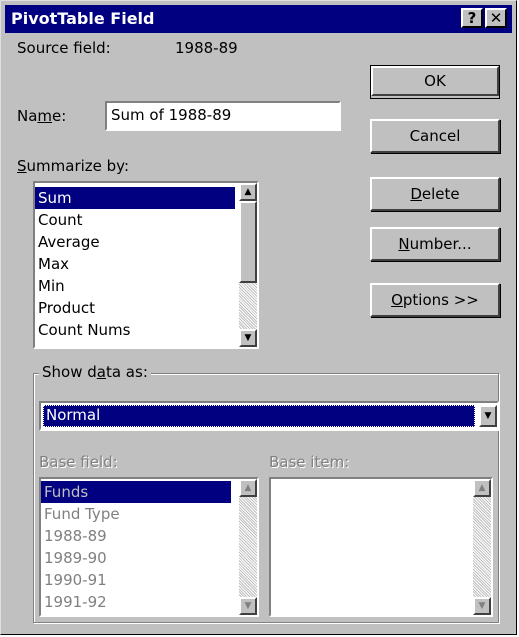  What do you see at coordinates (73, 166) in the screenshot?
I see `summarize-by-label: Summarize by:` at bounding box center [73, 166].